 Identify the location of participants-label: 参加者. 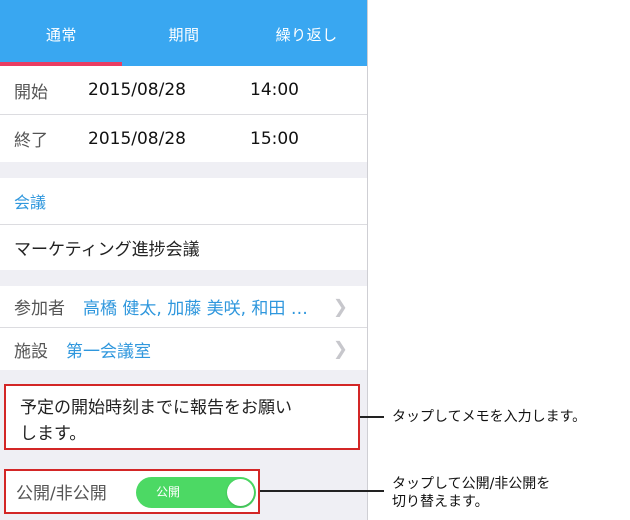
(39, 309).